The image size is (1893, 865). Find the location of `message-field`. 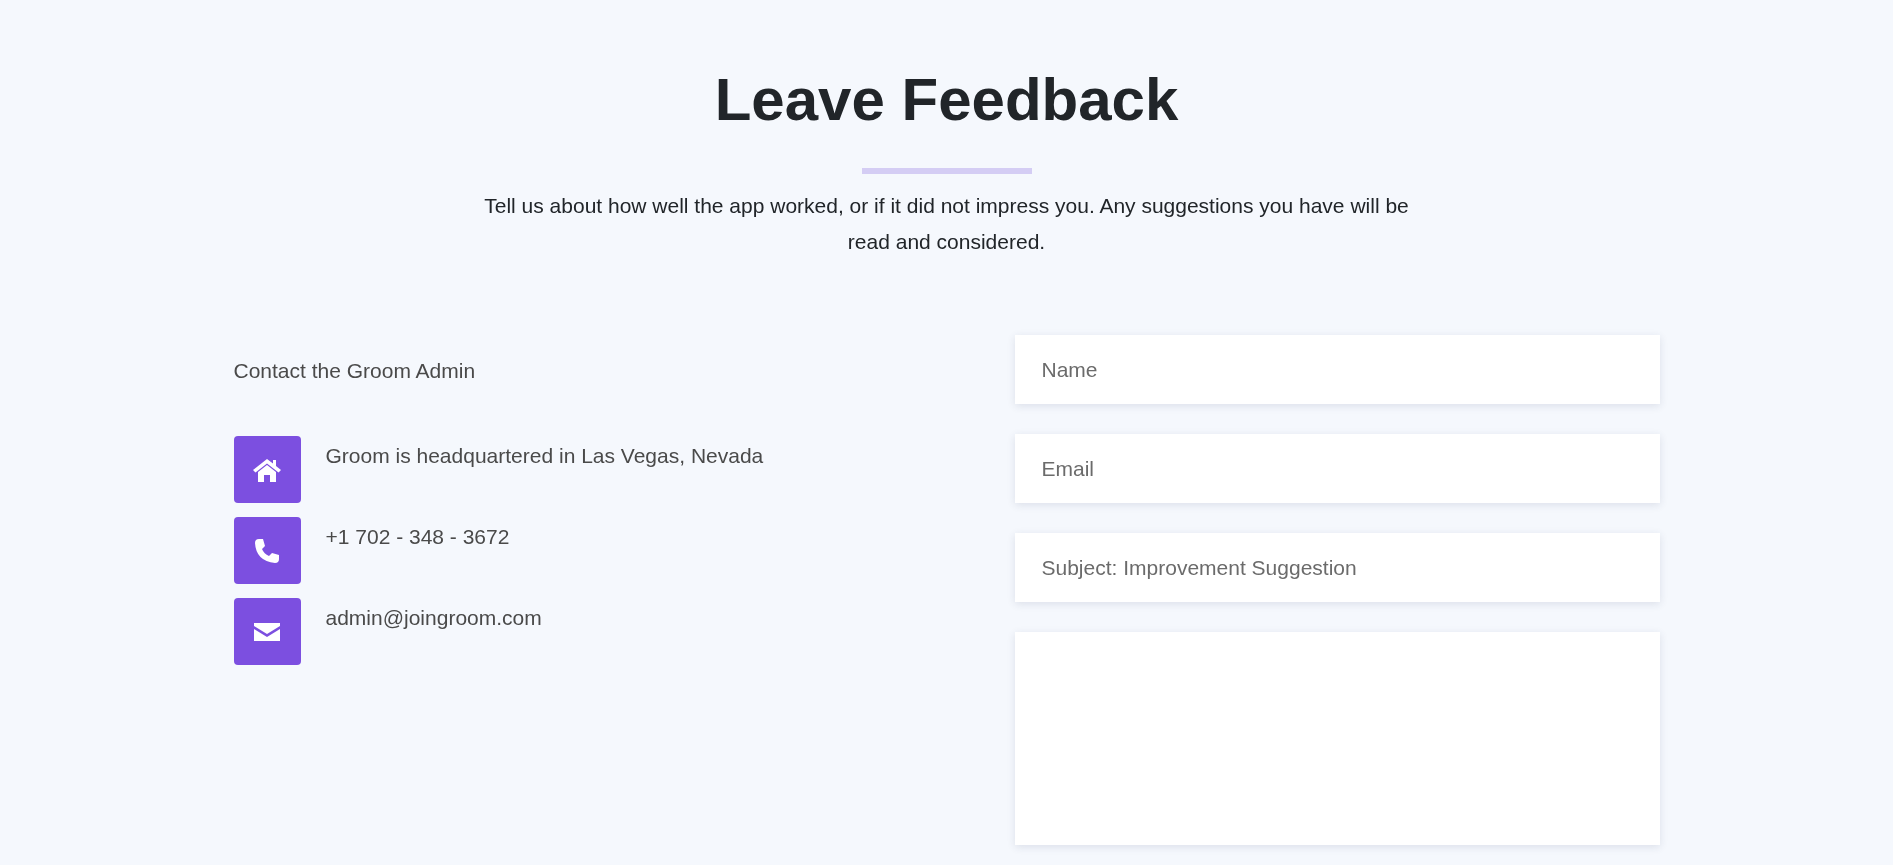

message-field is located at coordinates (1337, 738).